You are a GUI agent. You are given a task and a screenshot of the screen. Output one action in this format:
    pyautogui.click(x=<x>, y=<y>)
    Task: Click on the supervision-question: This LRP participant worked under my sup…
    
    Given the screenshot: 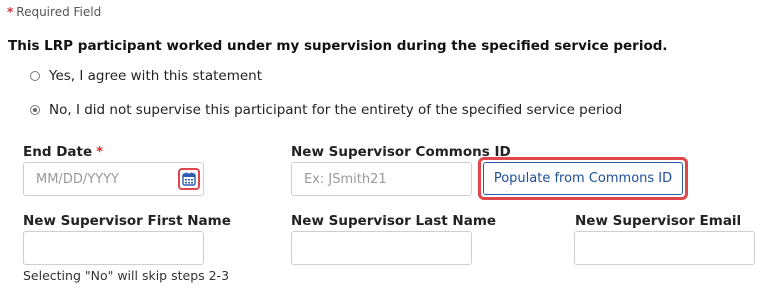 What is the action you would take?
    pyautogui.click(x=338, y=46)
    